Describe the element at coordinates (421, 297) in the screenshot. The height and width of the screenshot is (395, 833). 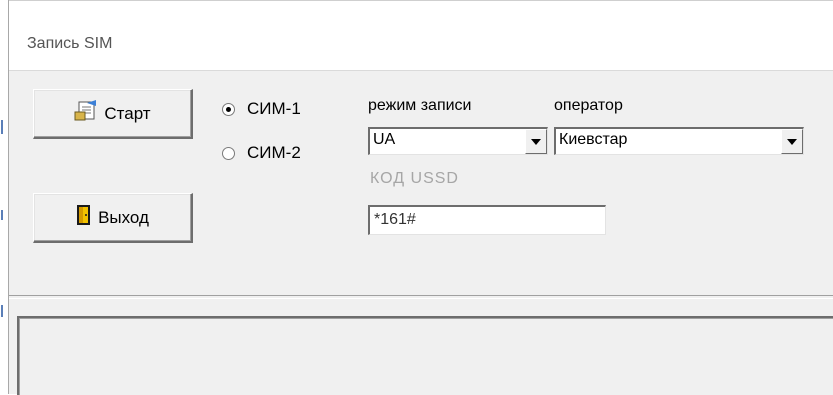
I see `panel-separator` at that location.